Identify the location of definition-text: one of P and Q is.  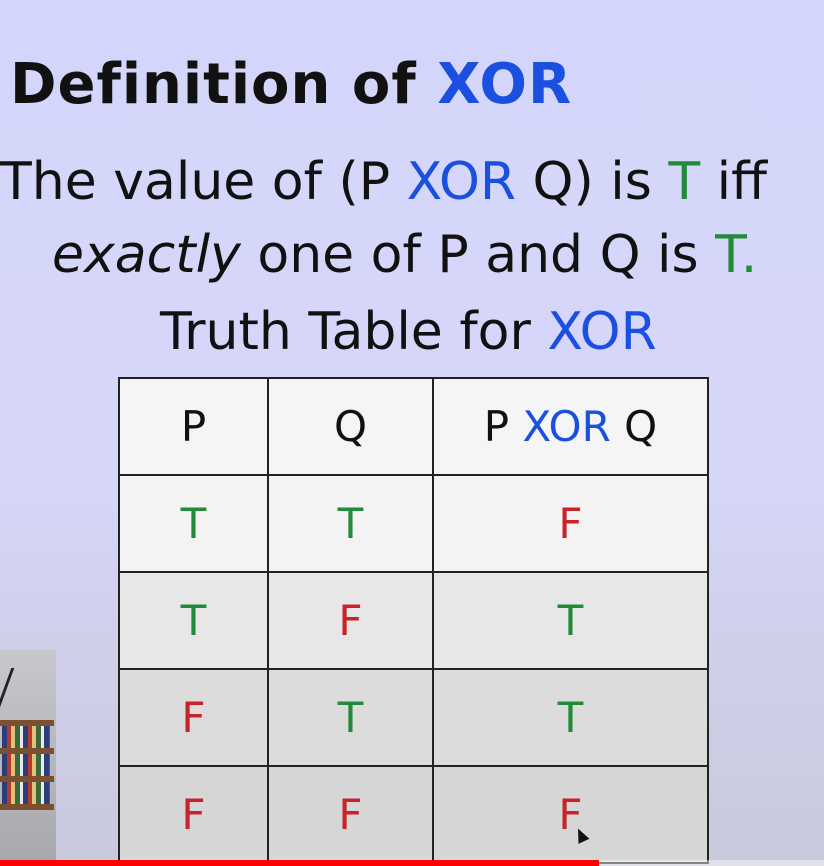
(478, 255).